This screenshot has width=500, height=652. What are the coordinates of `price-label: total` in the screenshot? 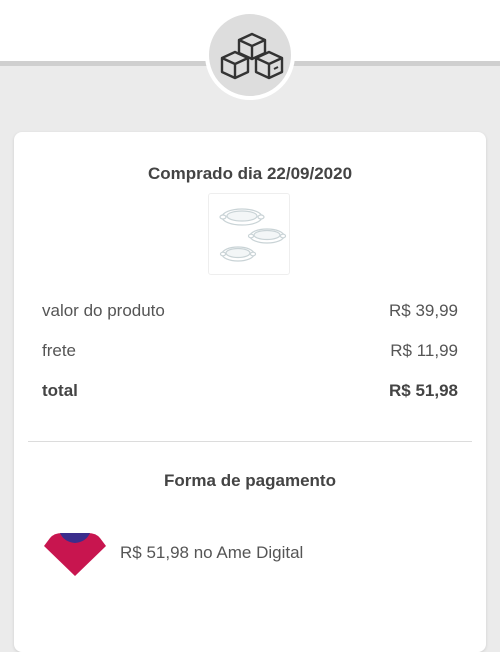 It's located at (60, 390).